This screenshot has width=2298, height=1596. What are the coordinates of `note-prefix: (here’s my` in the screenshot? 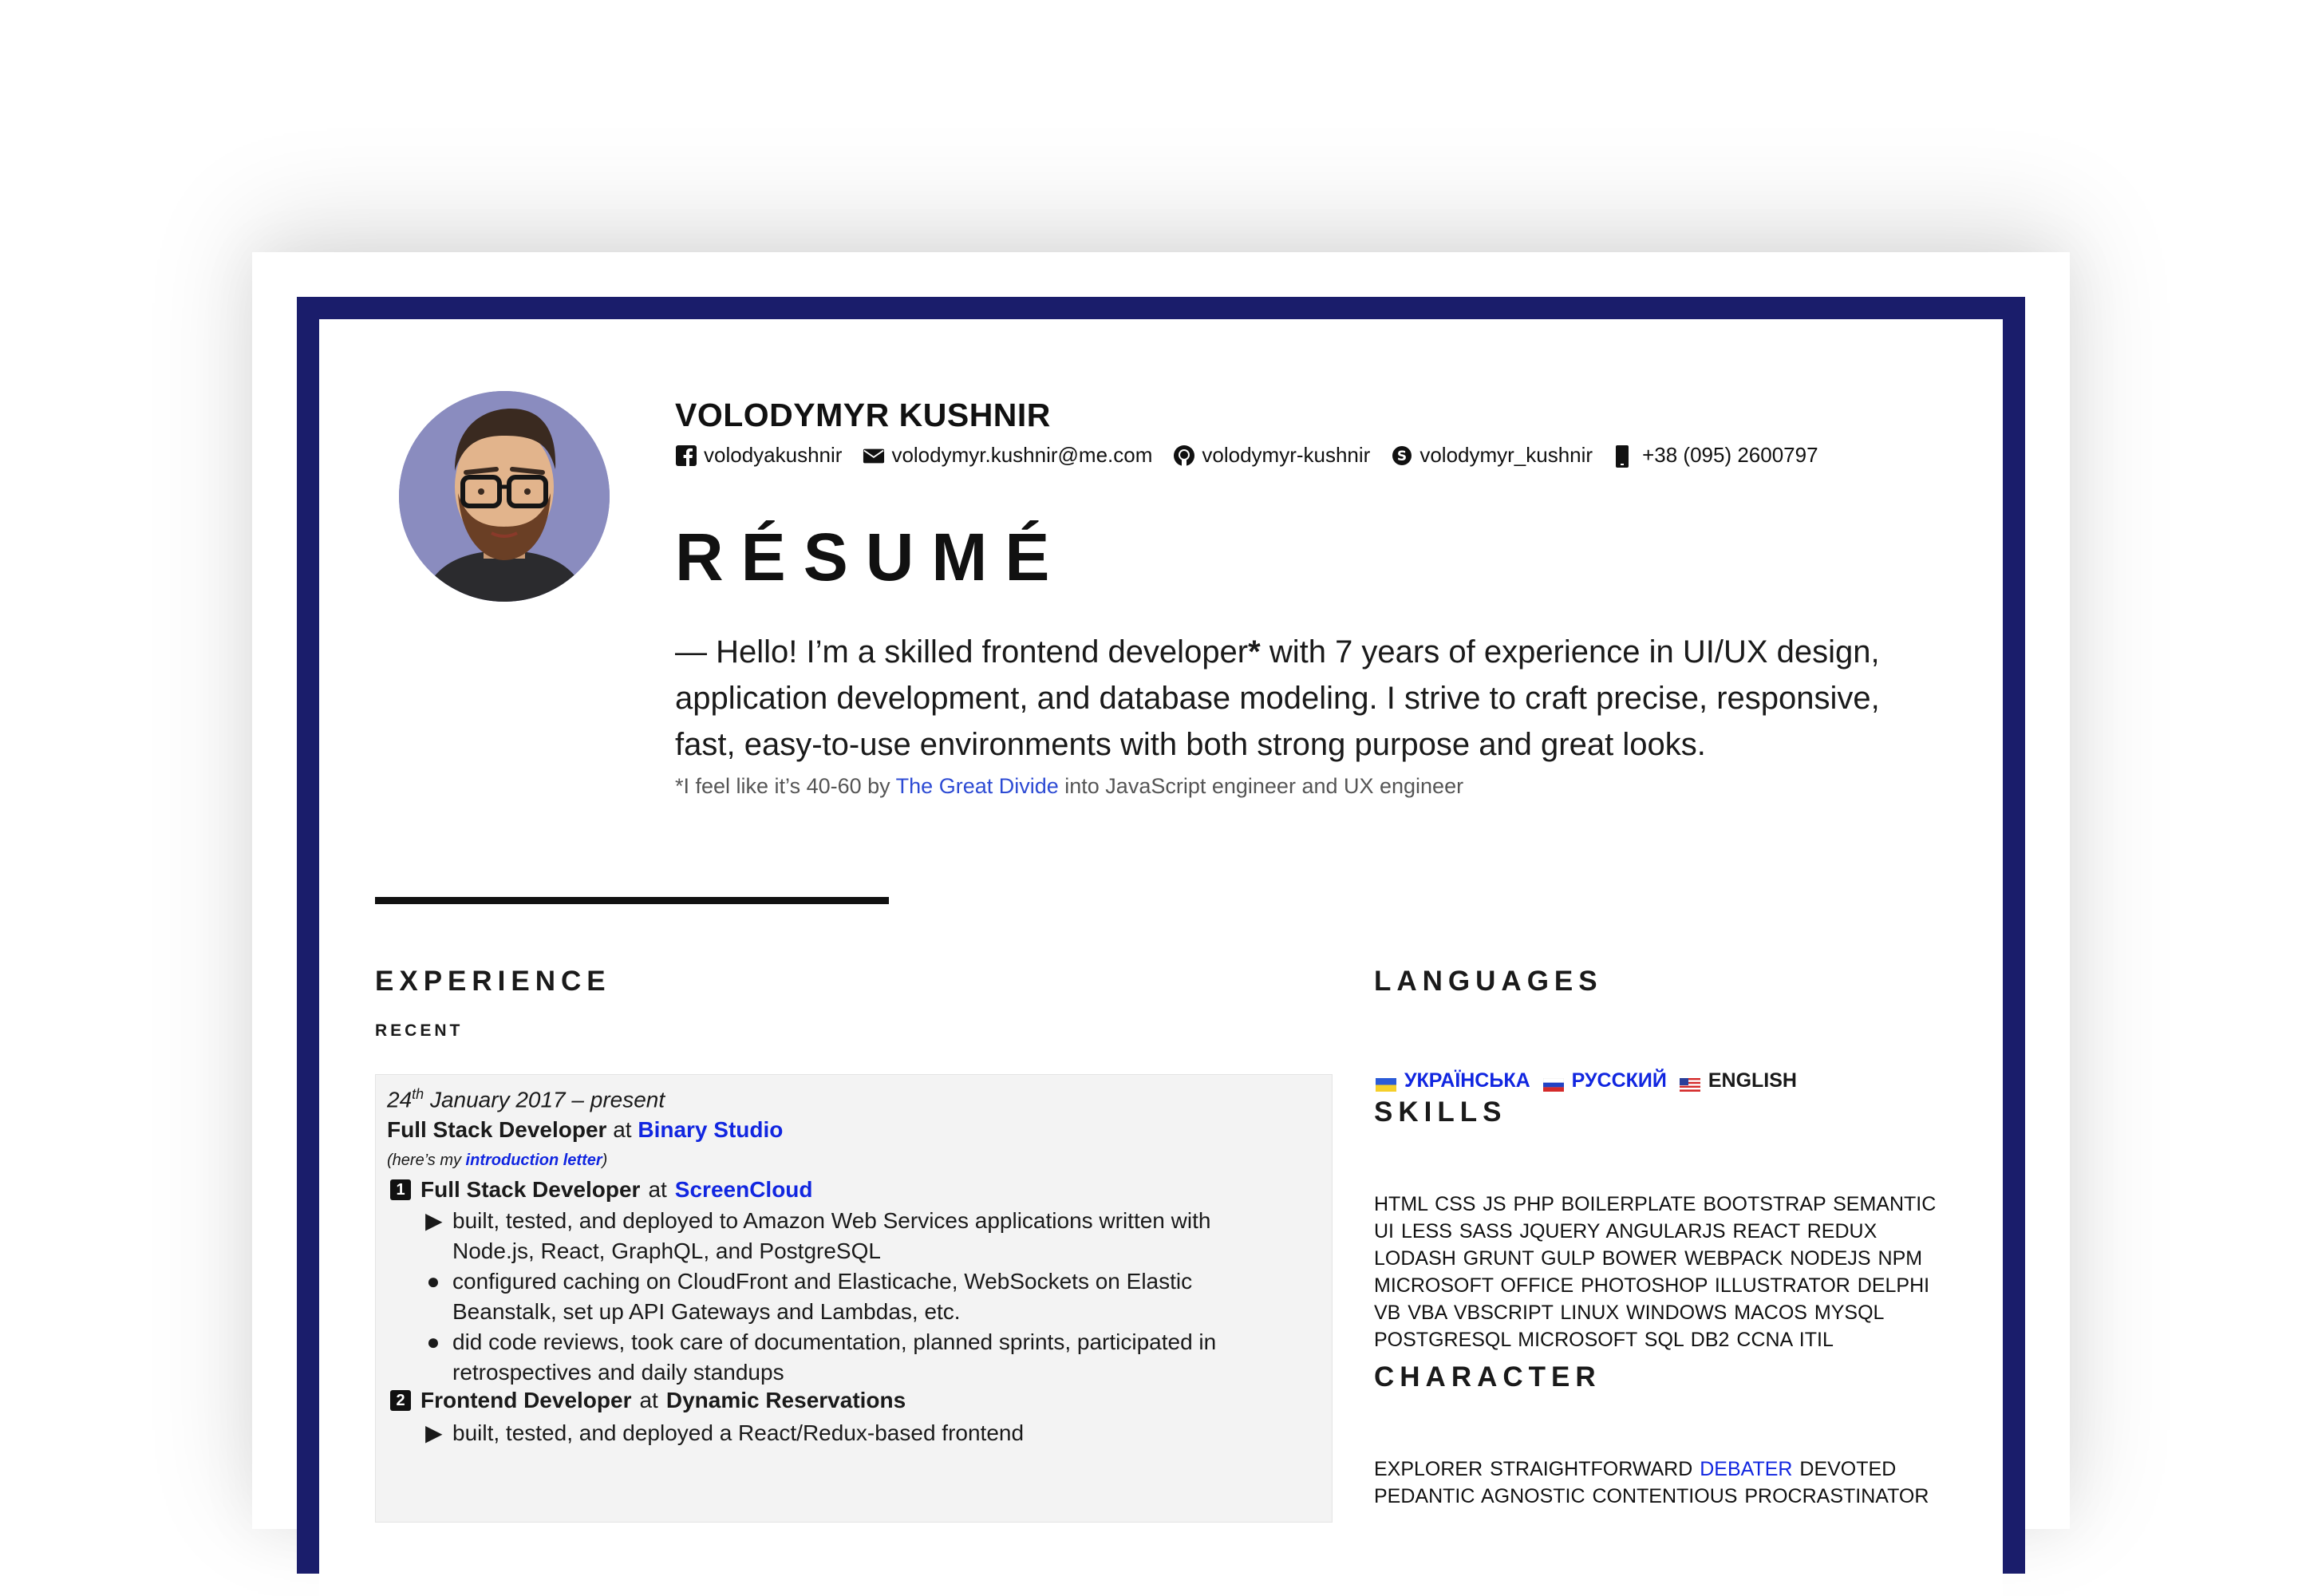 It's located at (426, 1160).